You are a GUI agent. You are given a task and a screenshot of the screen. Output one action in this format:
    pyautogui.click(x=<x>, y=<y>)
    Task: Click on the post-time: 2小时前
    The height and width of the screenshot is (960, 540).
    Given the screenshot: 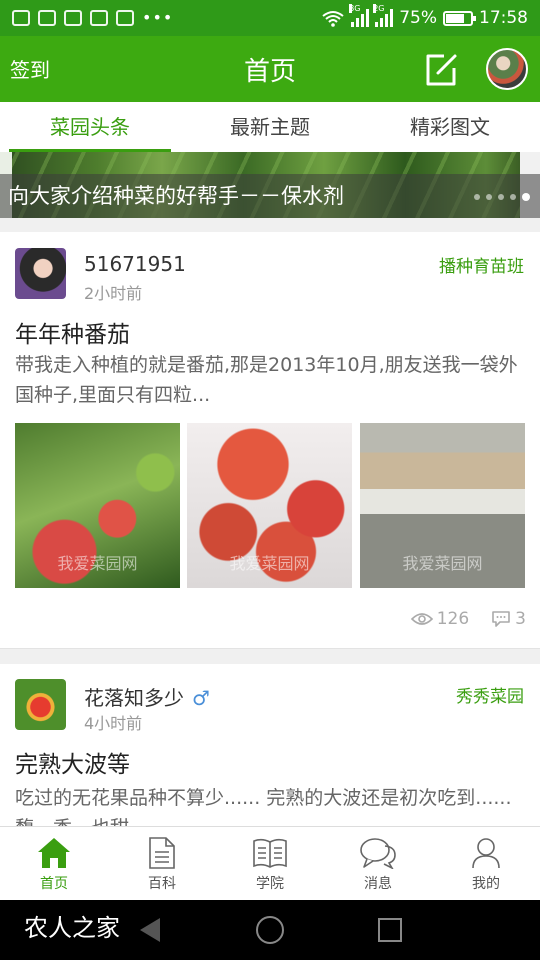 What is the action you would take?
    pyautogui.click(x=113, y=293)
    